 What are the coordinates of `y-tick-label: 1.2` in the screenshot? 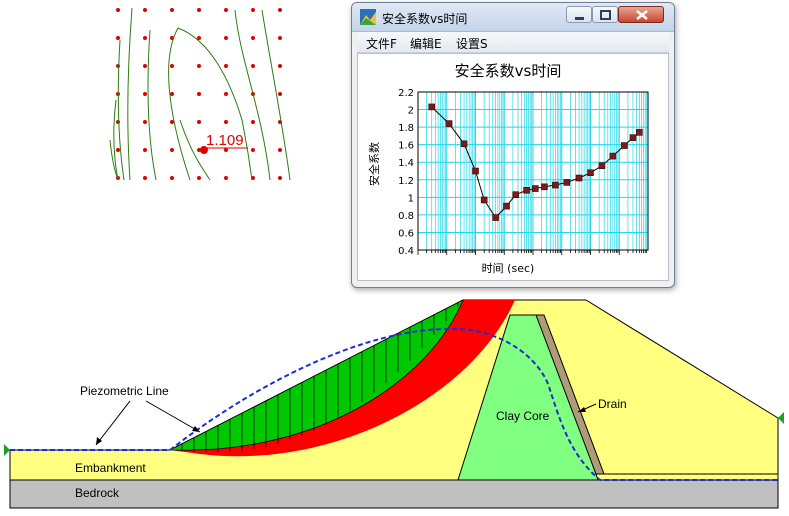 It's located at (406, 181).